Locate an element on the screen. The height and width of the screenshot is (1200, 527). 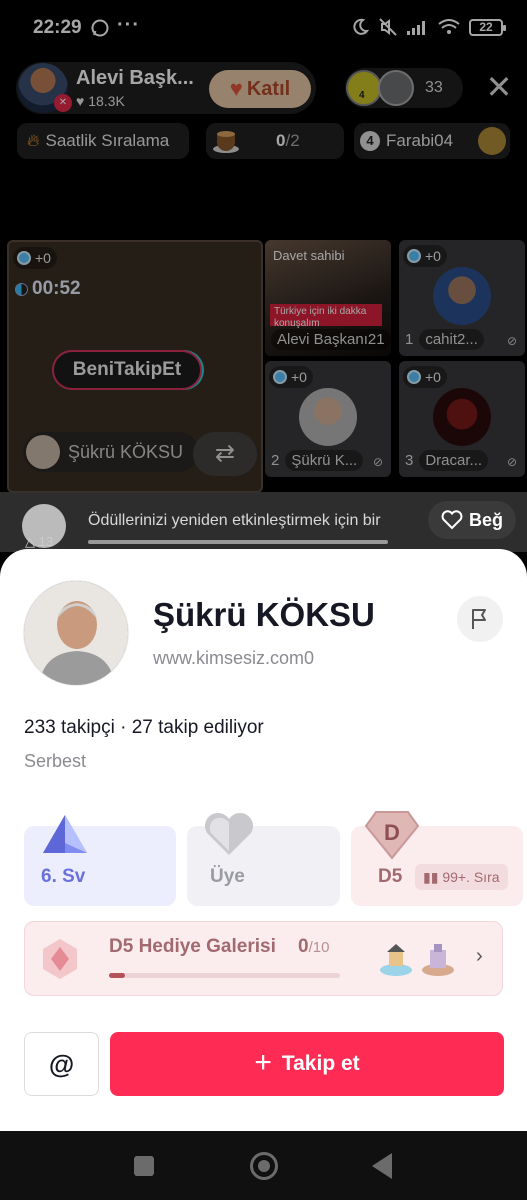
viewer-avatar is located at coordinates (396, 88).